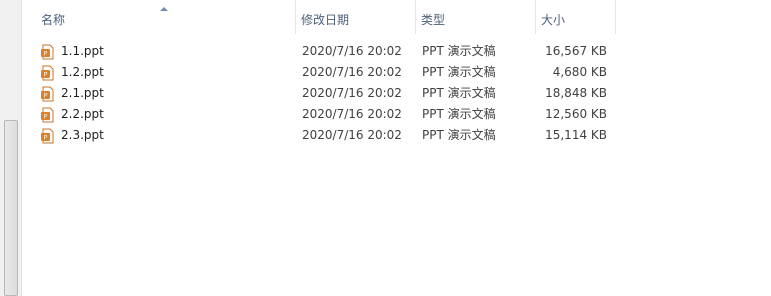 Image resolution: width=771 pixels, height=296 pixels. I want to click on column-header-size: 大小, so click(576, 17).